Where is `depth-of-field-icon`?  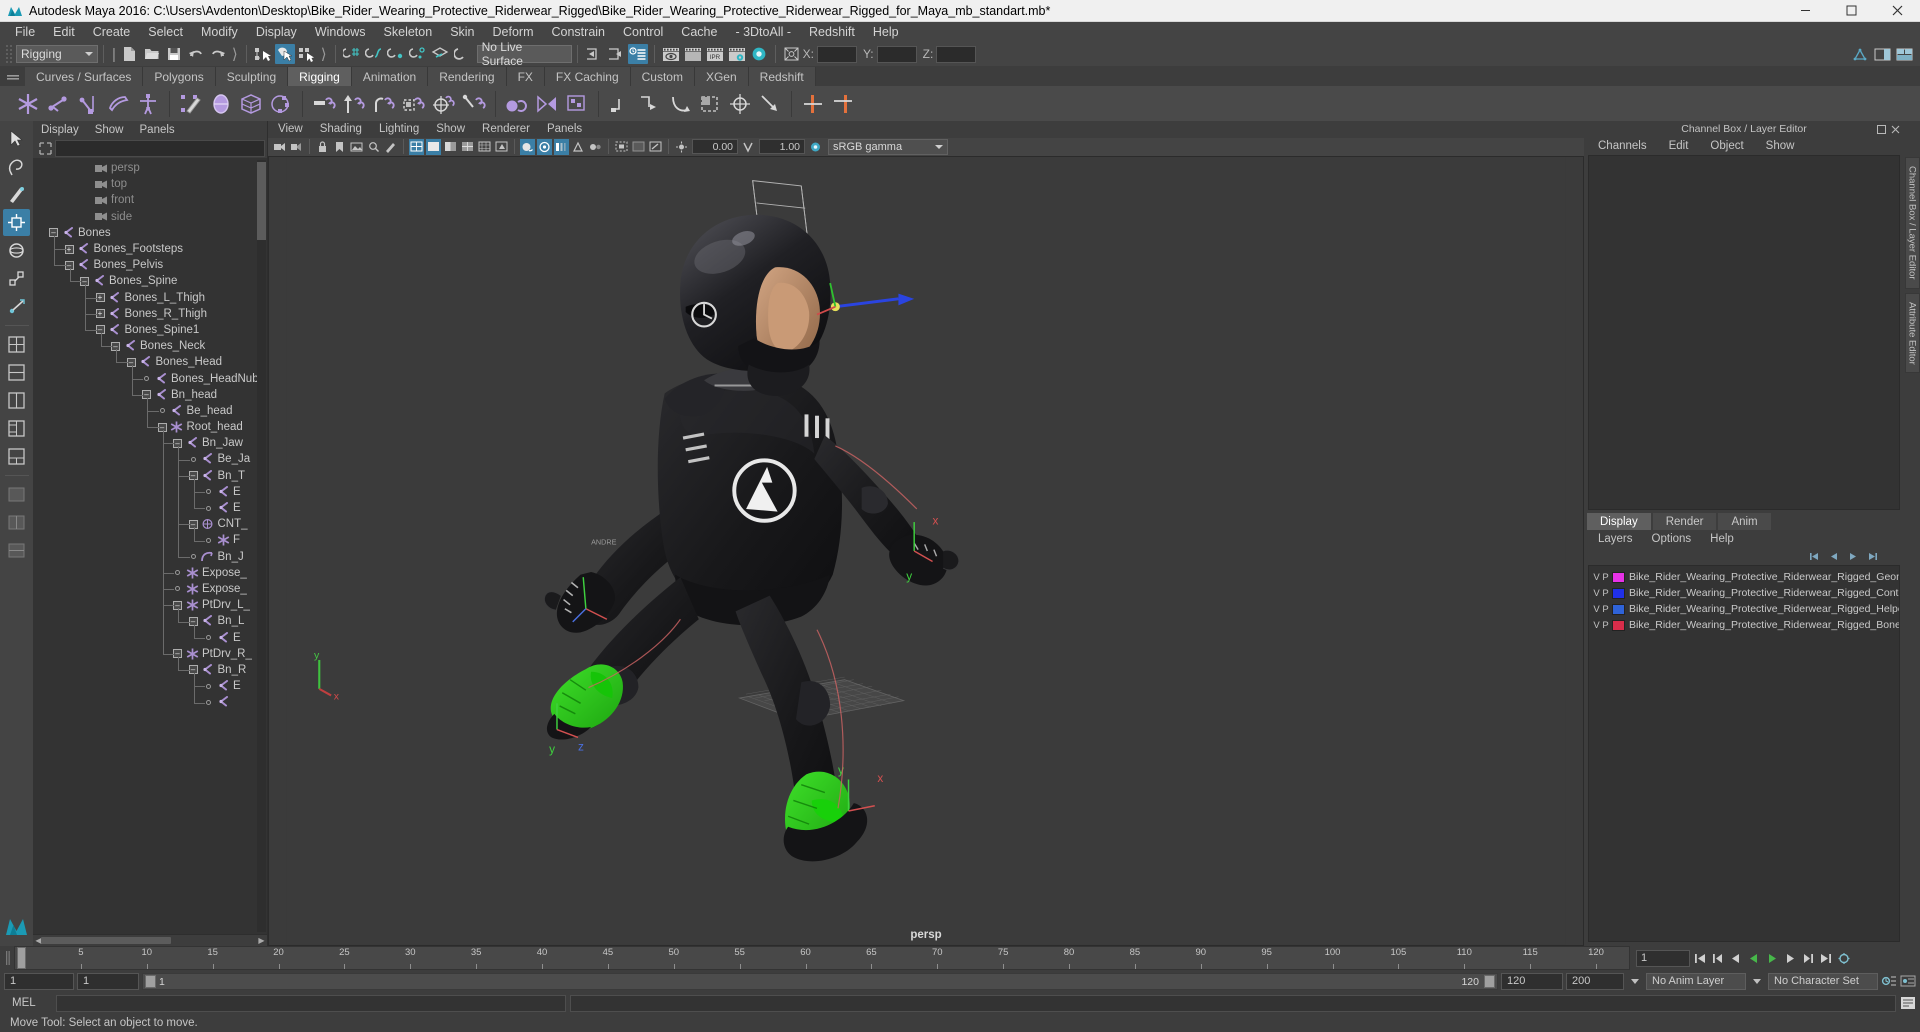 depth-of-field-icon is located at coordinates (595, 147).